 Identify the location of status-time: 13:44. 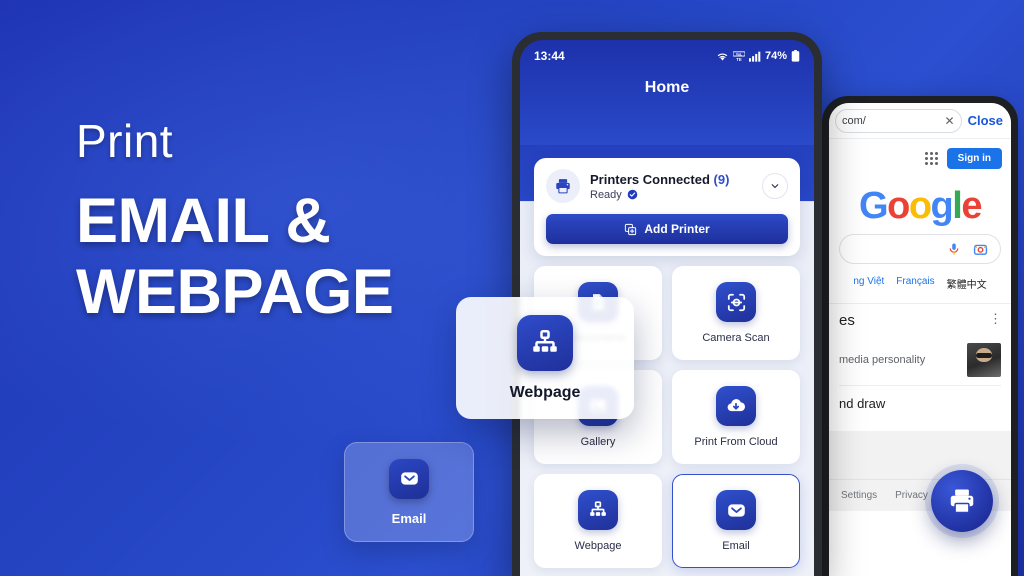
(549, 56).